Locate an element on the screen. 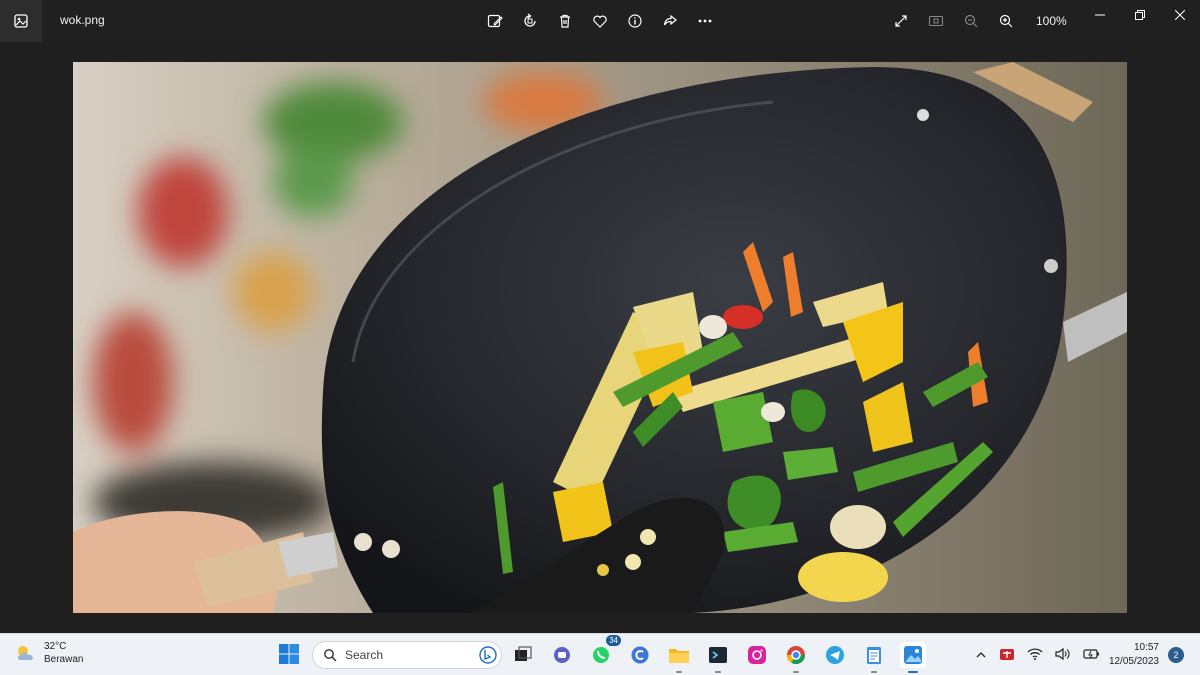  maximize-button is located at coordinates (1140, 15).